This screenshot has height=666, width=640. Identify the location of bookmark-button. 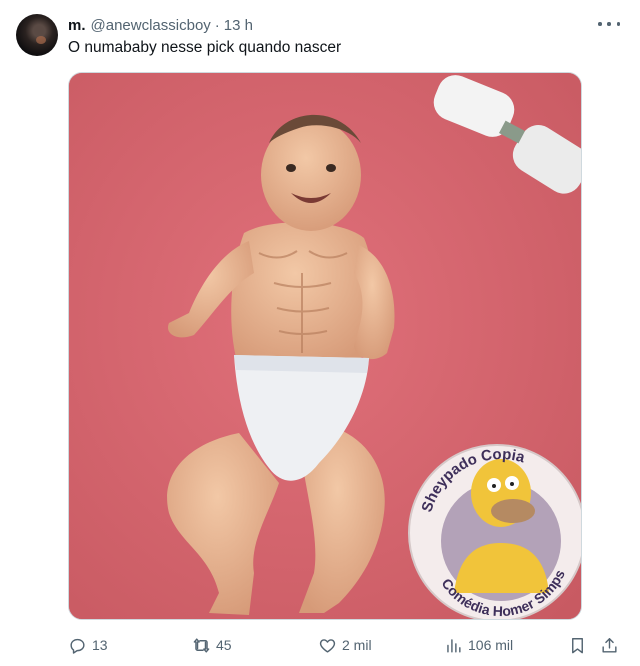
(577, 645).